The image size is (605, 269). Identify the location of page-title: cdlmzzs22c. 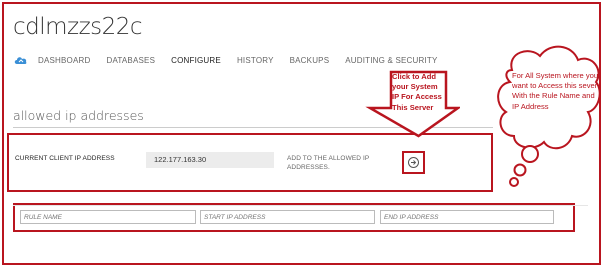
(78, 27).